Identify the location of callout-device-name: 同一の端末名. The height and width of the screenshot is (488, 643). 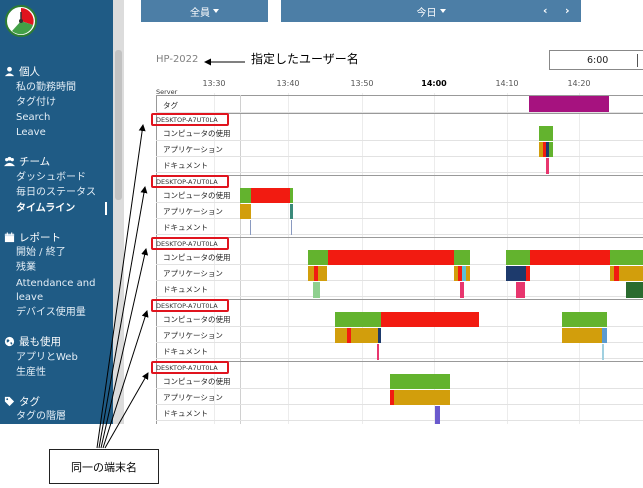
(104, 466).